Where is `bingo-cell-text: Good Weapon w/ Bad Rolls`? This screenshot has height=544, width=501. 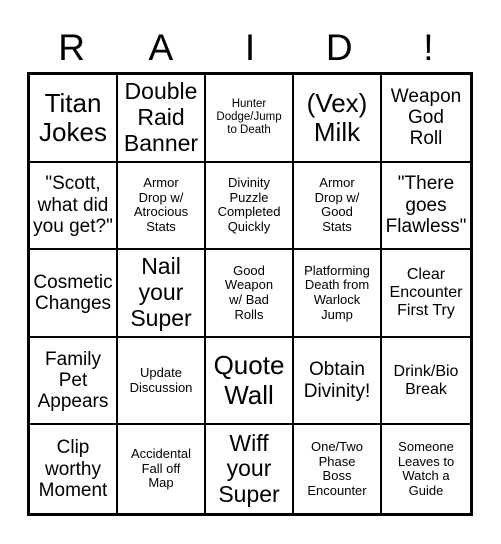
bingo-cell-text: Good Weapon w/ Bad Rolls is located at coordinates (249, 292).